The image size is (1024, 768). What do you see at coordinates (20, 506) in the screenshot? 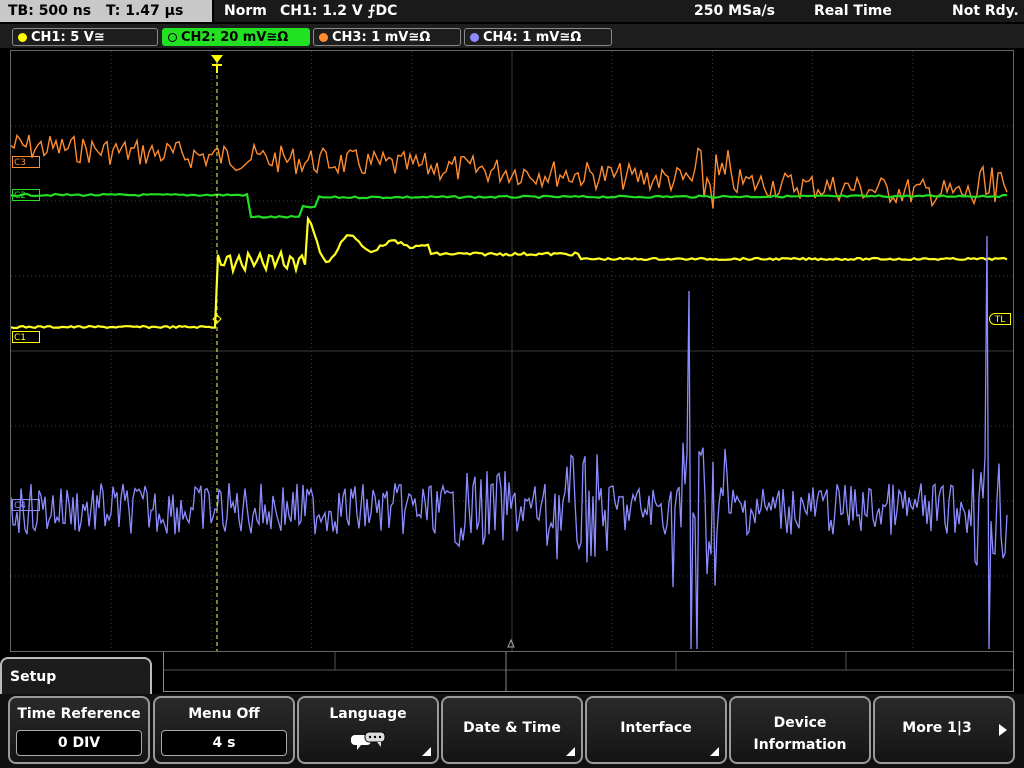
I see `marker-label: C4` at bounding box center [20, 506].